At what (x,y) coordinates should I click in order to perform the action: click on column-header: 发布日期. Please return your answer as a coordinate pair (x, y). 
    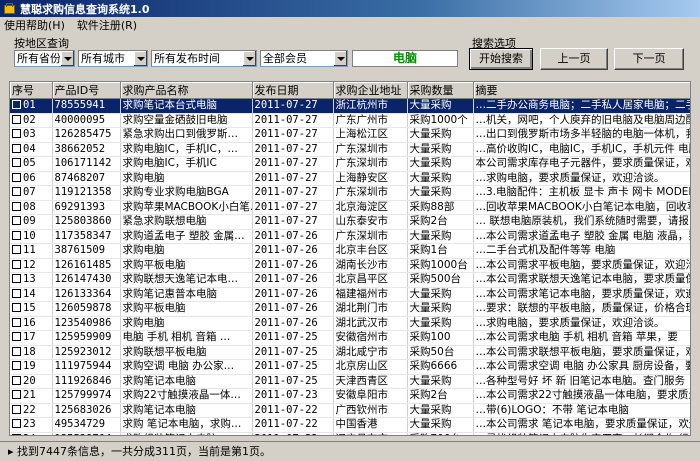
    Looking at the image, I should click on (293, 90).